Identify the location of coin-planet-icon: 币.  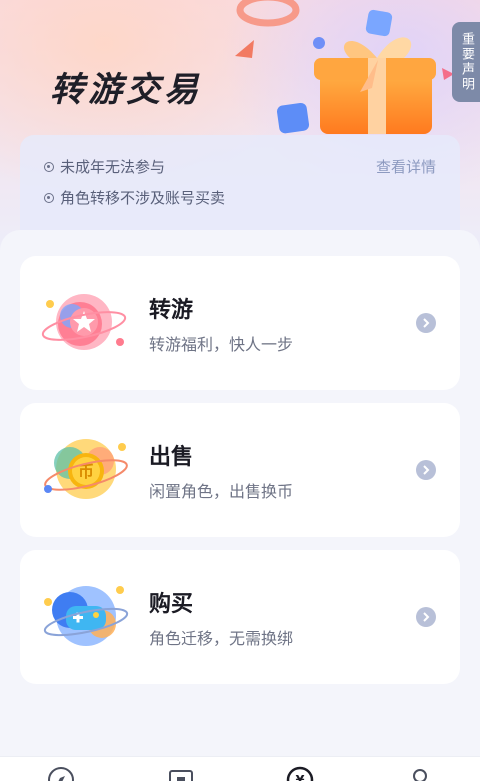
(86, 469).